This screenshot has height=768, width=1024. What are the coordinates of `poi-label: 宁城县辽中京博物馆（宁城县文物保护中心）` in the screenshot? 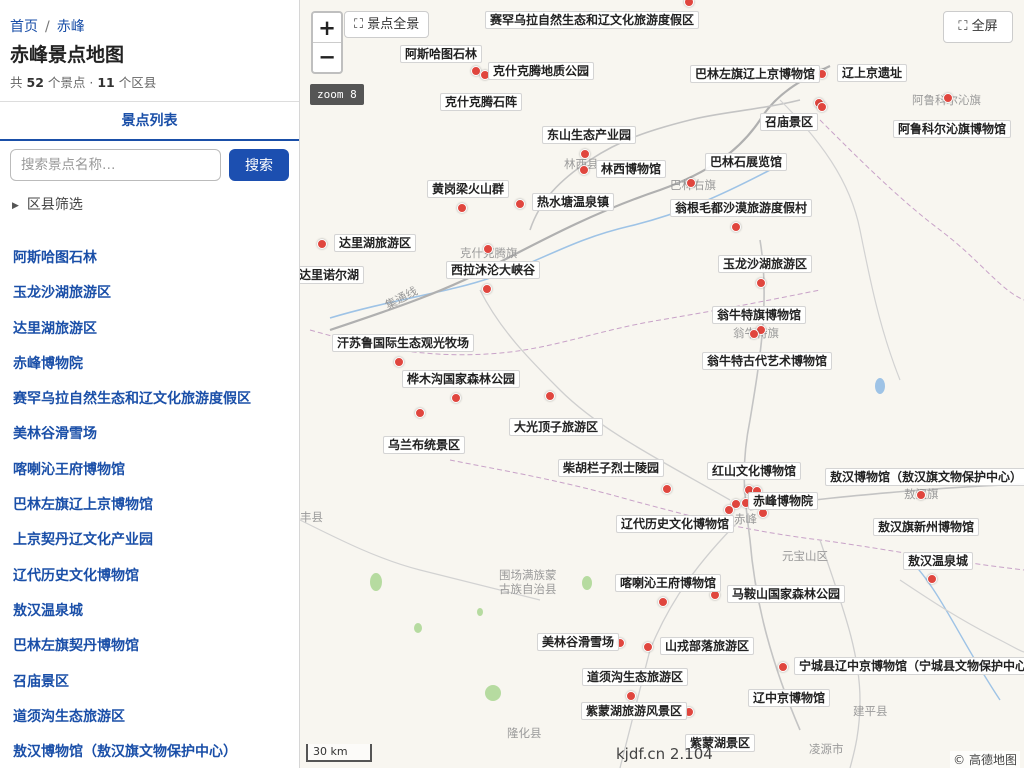 It's located at (909, 666).